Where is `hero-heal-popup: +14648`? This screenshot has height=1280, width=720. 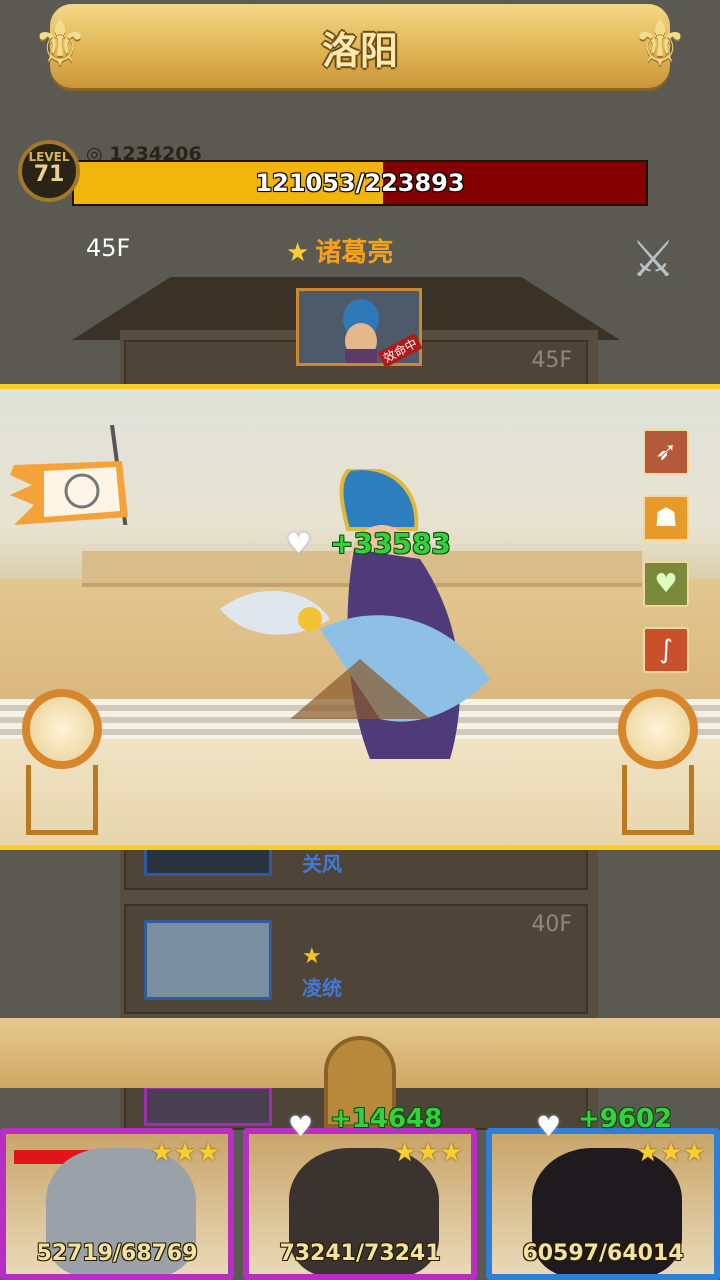 hero-heal-popup: +14648 is located at coordinates (386, 1119).